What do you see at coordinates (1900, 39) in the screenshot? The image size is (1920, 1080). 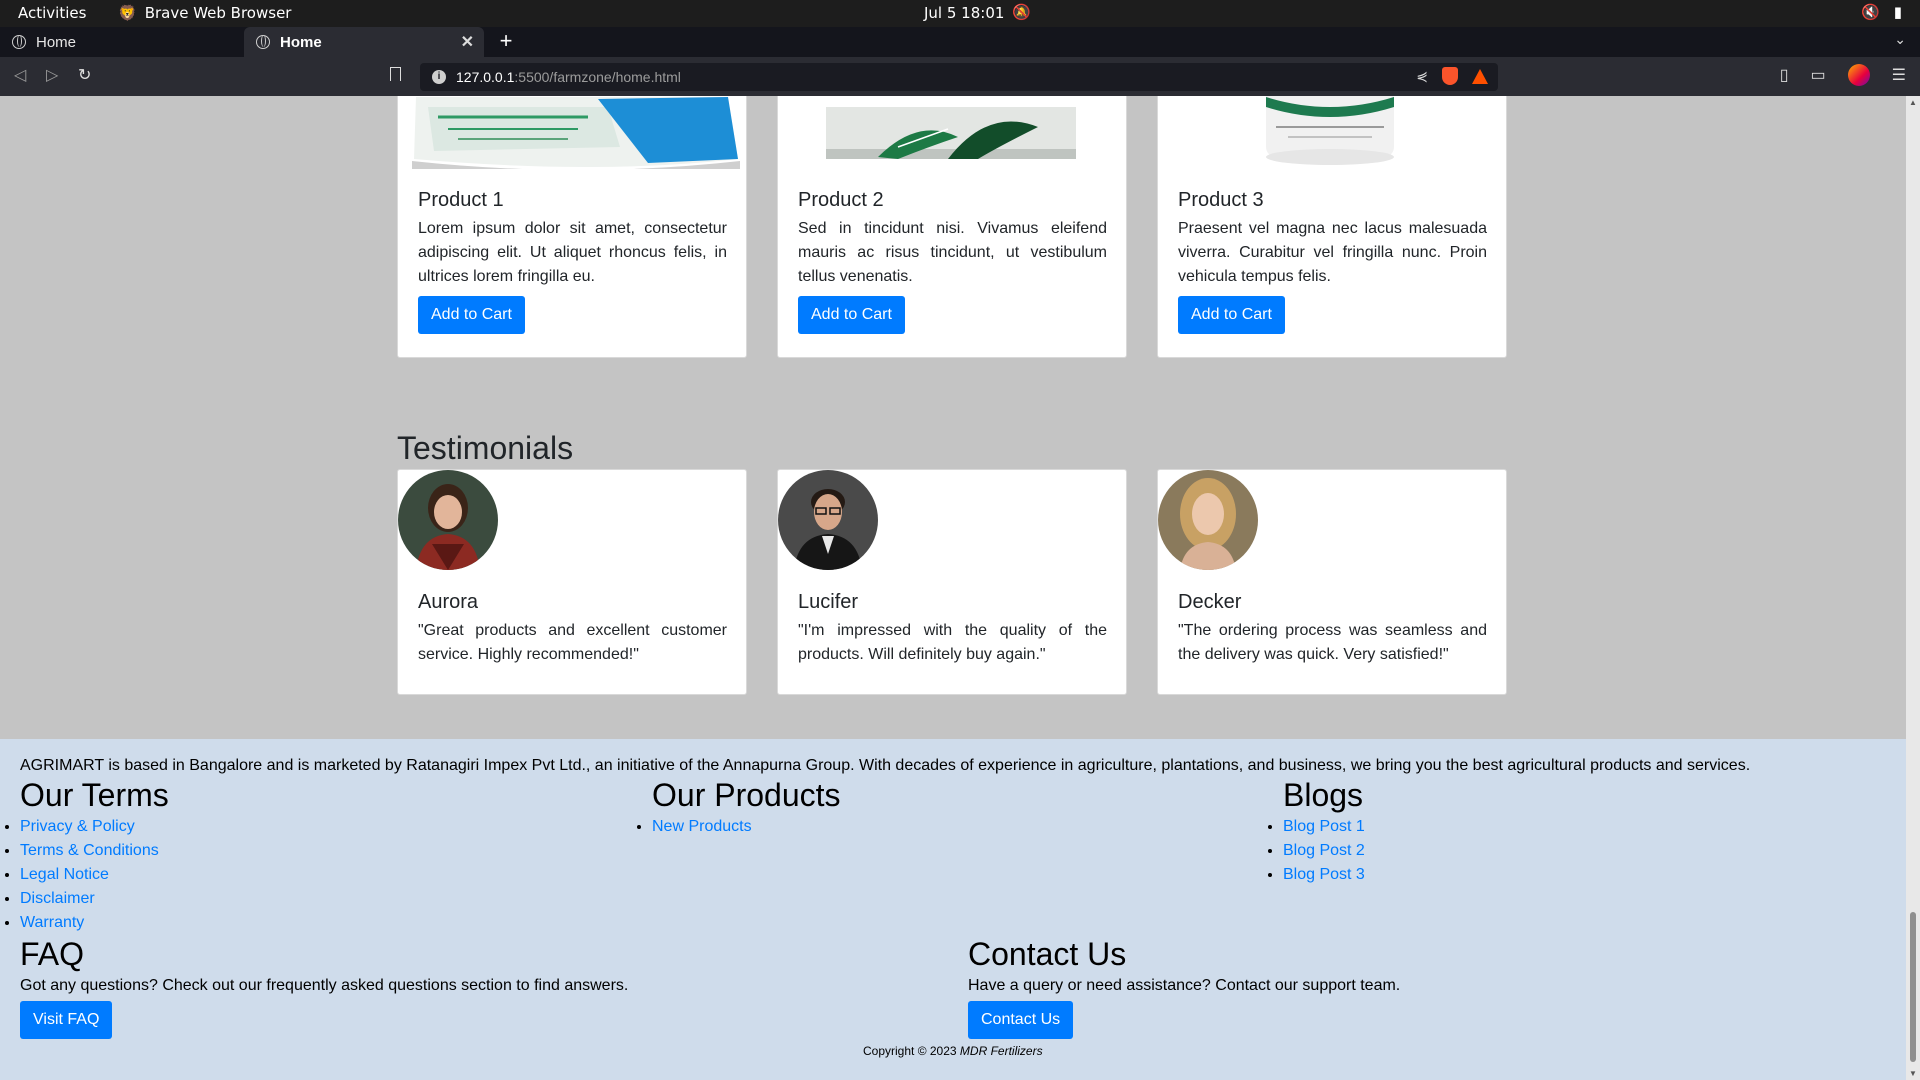 I see `tab-search-chevron-icon: ⌄` at bounding box center [1900, 39].